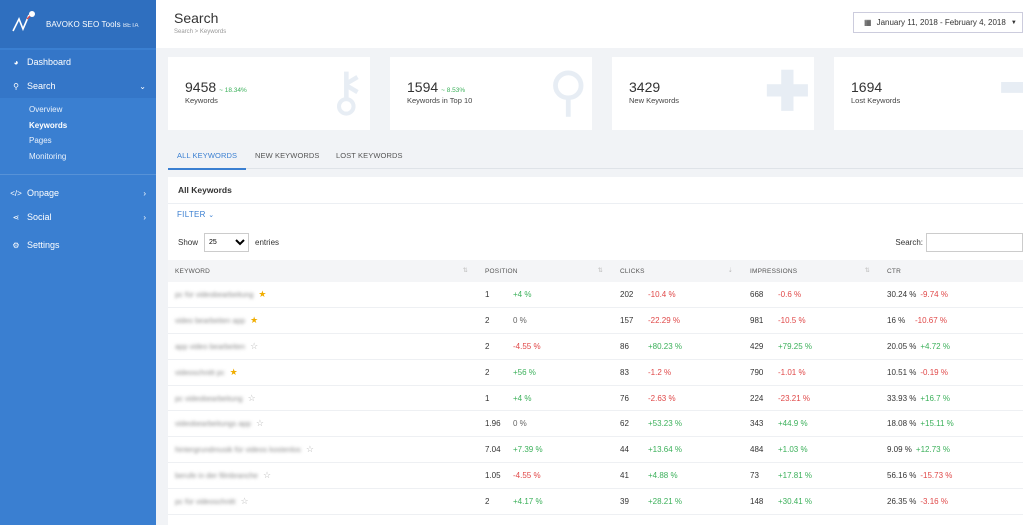 Image resolution: width=1023 pixels, height=525 pixels. Describe the element at coordinates (795, 501) in the screenshot. I see `cell-delta: +30.41 %` at that location.